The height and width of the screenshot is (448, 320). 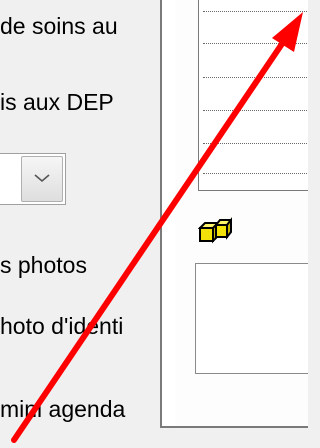 I want to click on combo-box-dropdown-button, so click(x=42, y=179).